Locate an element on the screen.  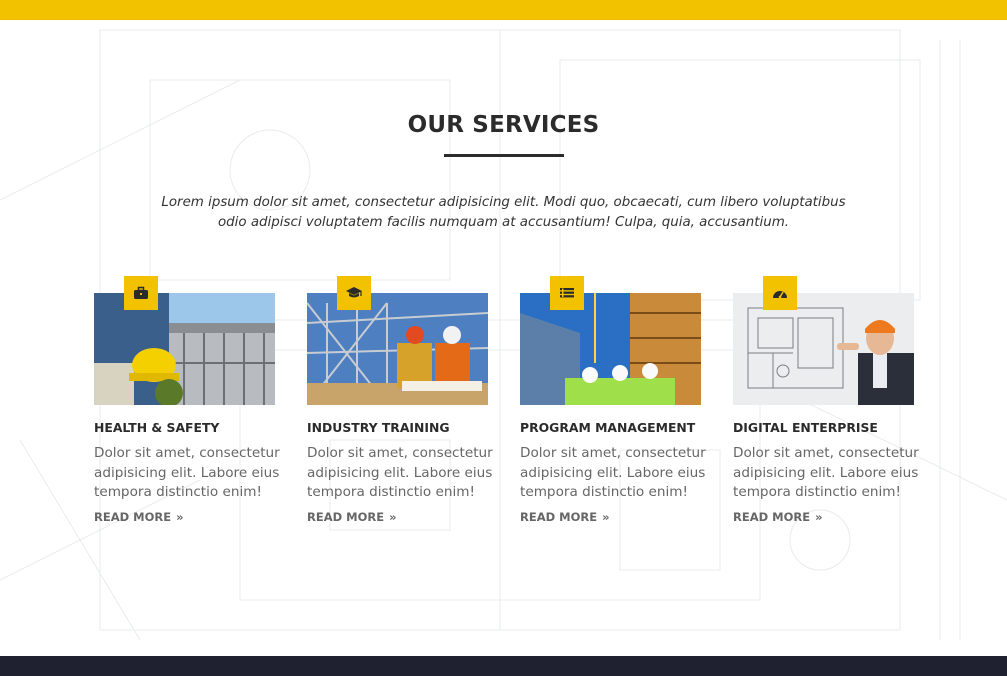
service-title: INDUSTRY TRAINING is located at coordinates (378, 427).